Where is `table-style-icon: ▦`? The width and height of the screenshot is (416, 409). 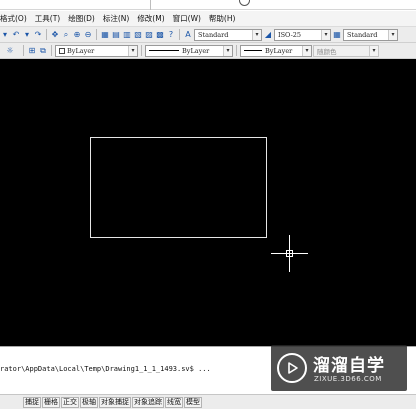 table-style-icon: ▦ is located at coordinates (337, 34).